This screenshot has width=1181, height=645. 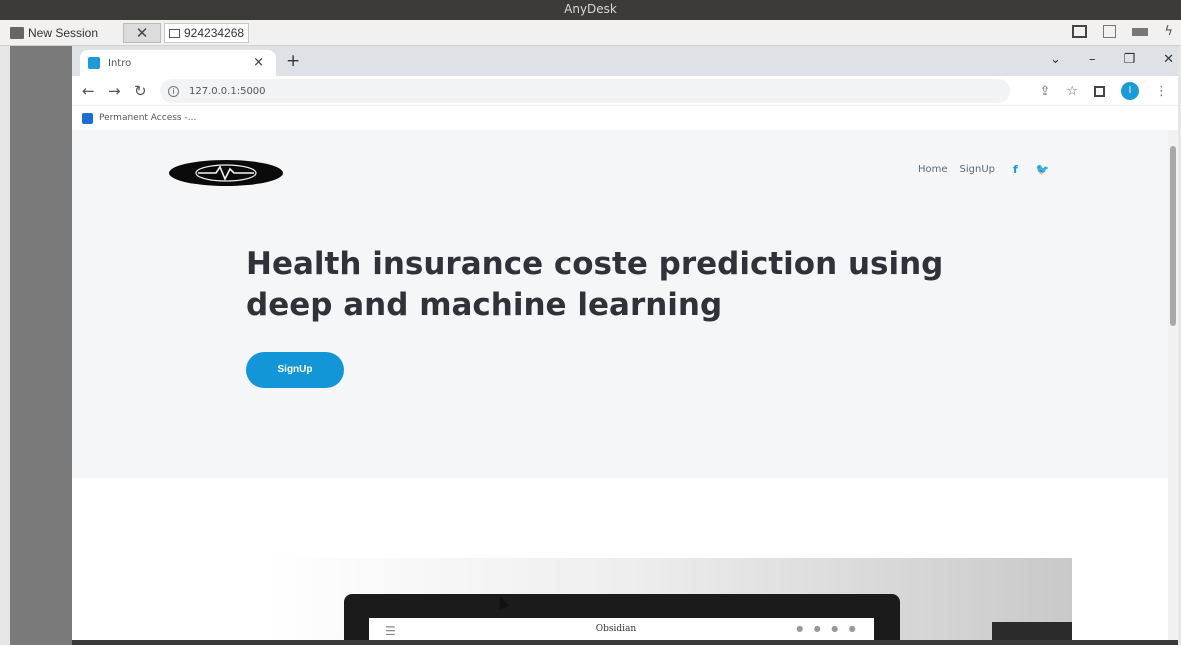 What do you see at coordinates (1168, 59) in the screenshot?
I see `close-window-button: ✕` at bounding box center [1168, 59].